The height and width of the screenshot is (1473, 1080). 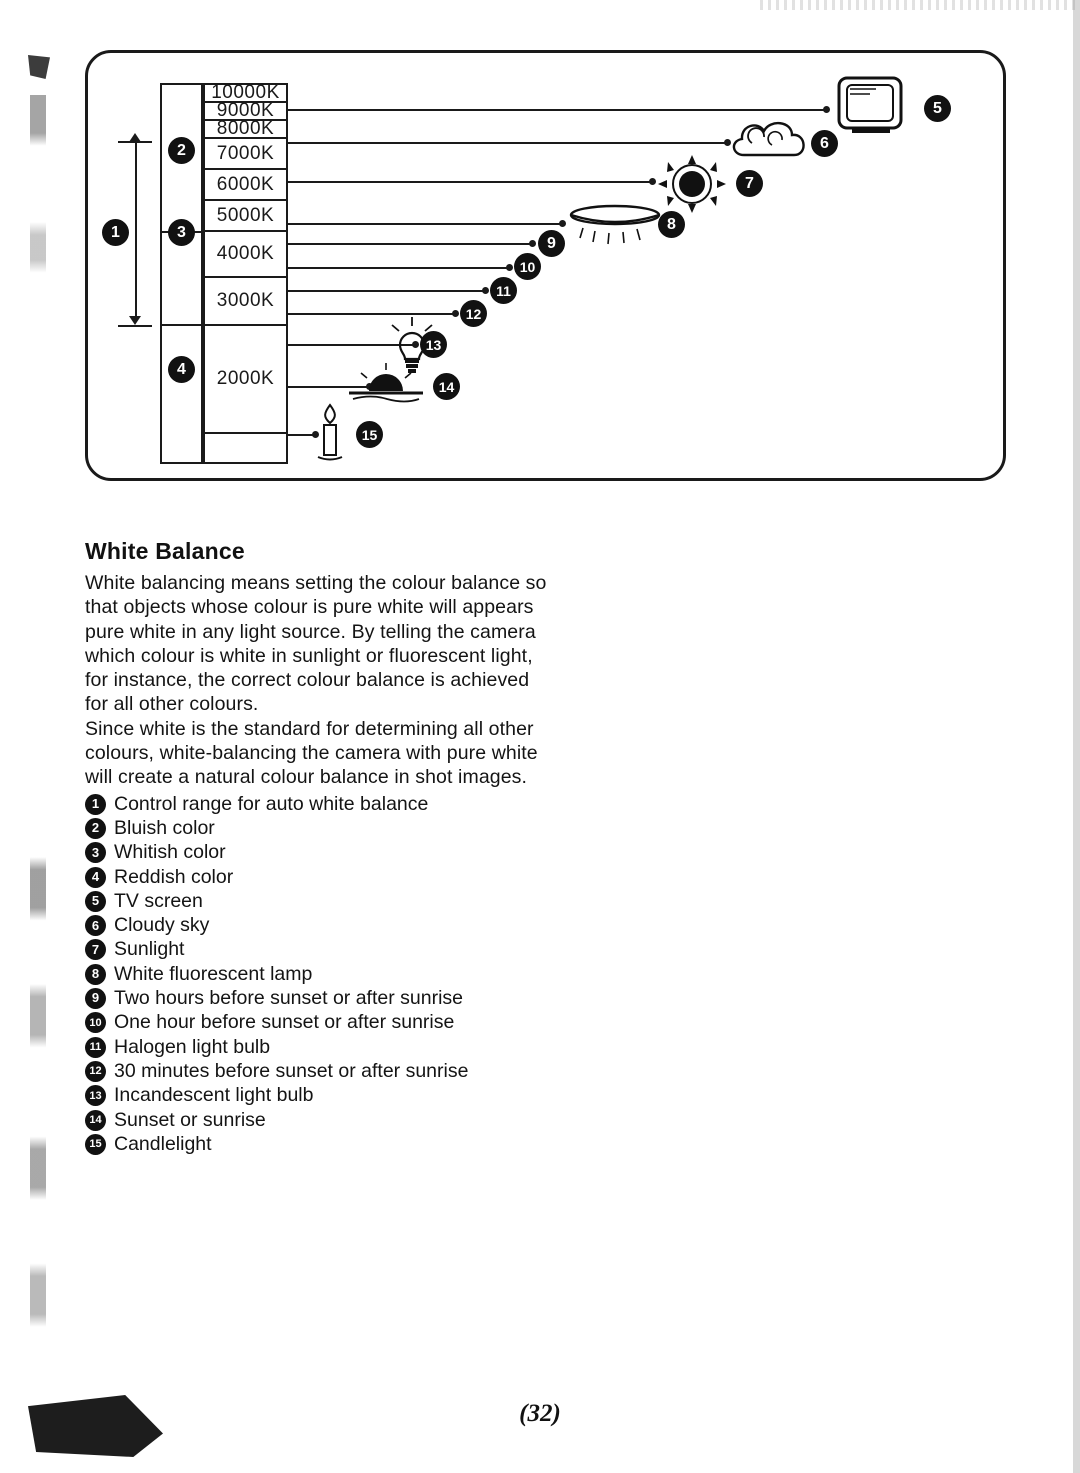 What do you see at coordinates (245, 128) in the screenshot?
I see `temp-box-8000k: 8000K` at bounding box center [245, 128].